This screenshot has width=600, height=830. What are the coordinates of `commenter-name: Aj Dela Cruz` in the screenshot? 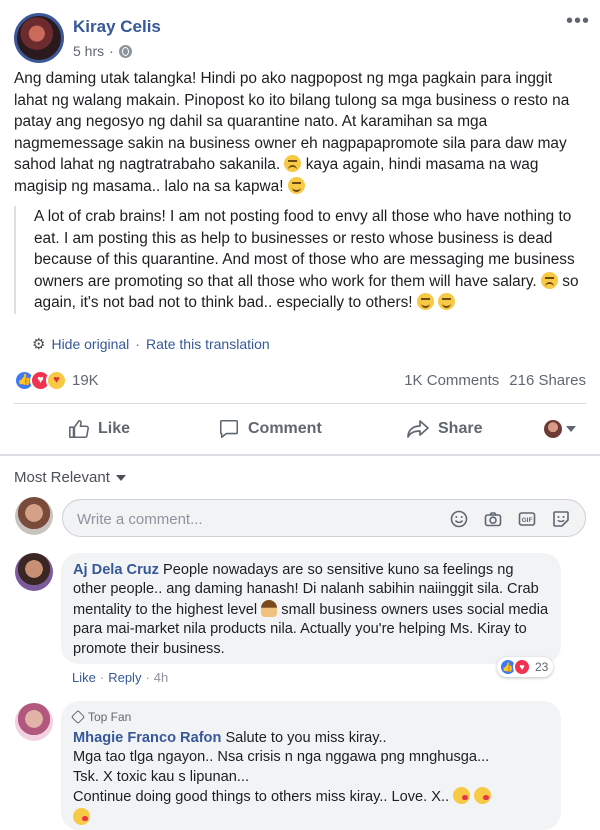 It's located at (116, 570).